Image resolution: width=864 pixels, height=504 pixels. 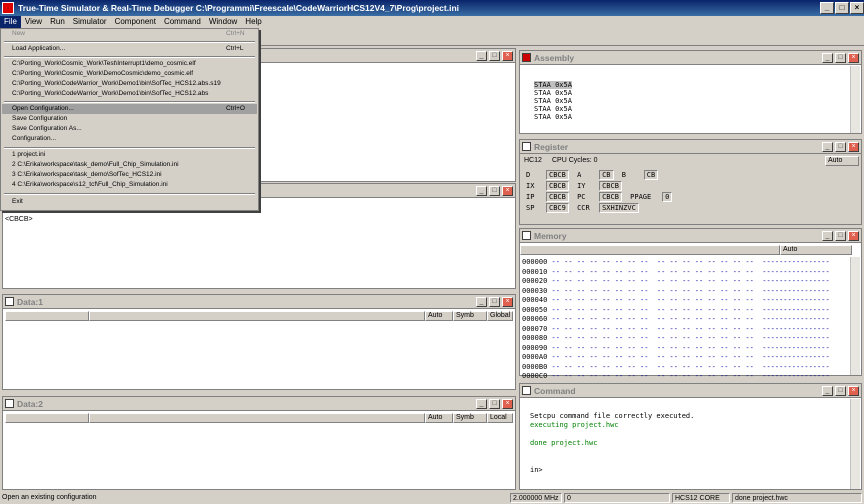 I want to click on register-iy-value: CBCB, so click(x=610, y=186).